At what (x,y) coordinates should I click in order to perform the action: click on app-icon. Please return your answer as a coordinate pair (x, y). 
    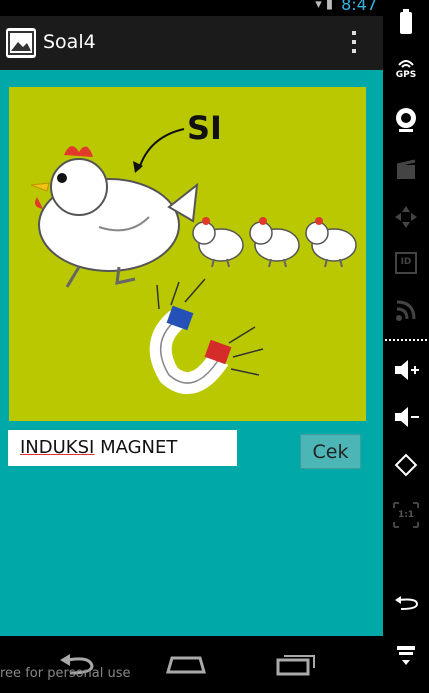
    Looking at the image, I should click on (21, 43).